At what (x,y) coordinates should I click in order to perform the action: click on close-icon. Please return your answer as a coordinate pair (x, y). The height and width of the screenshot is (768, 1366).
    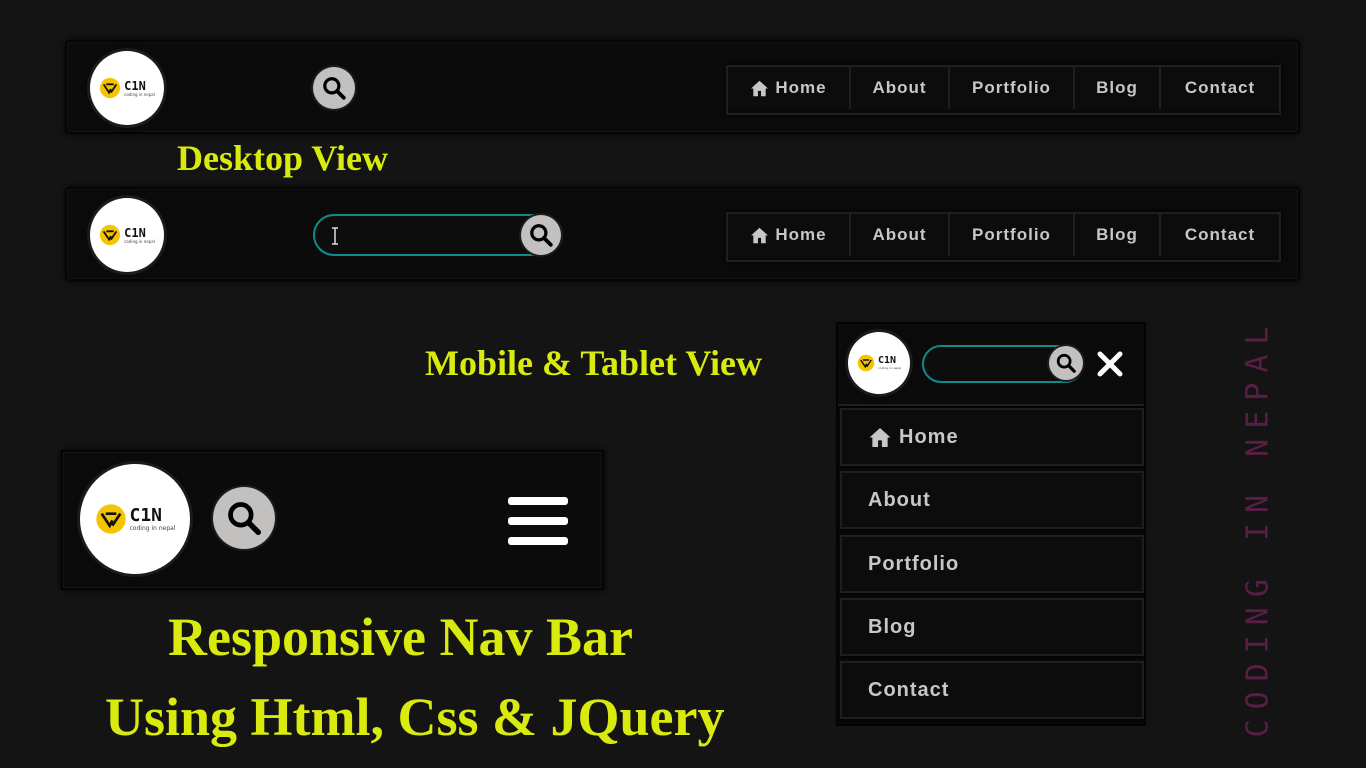
    Looking at the image, I should click on (1110, 364).